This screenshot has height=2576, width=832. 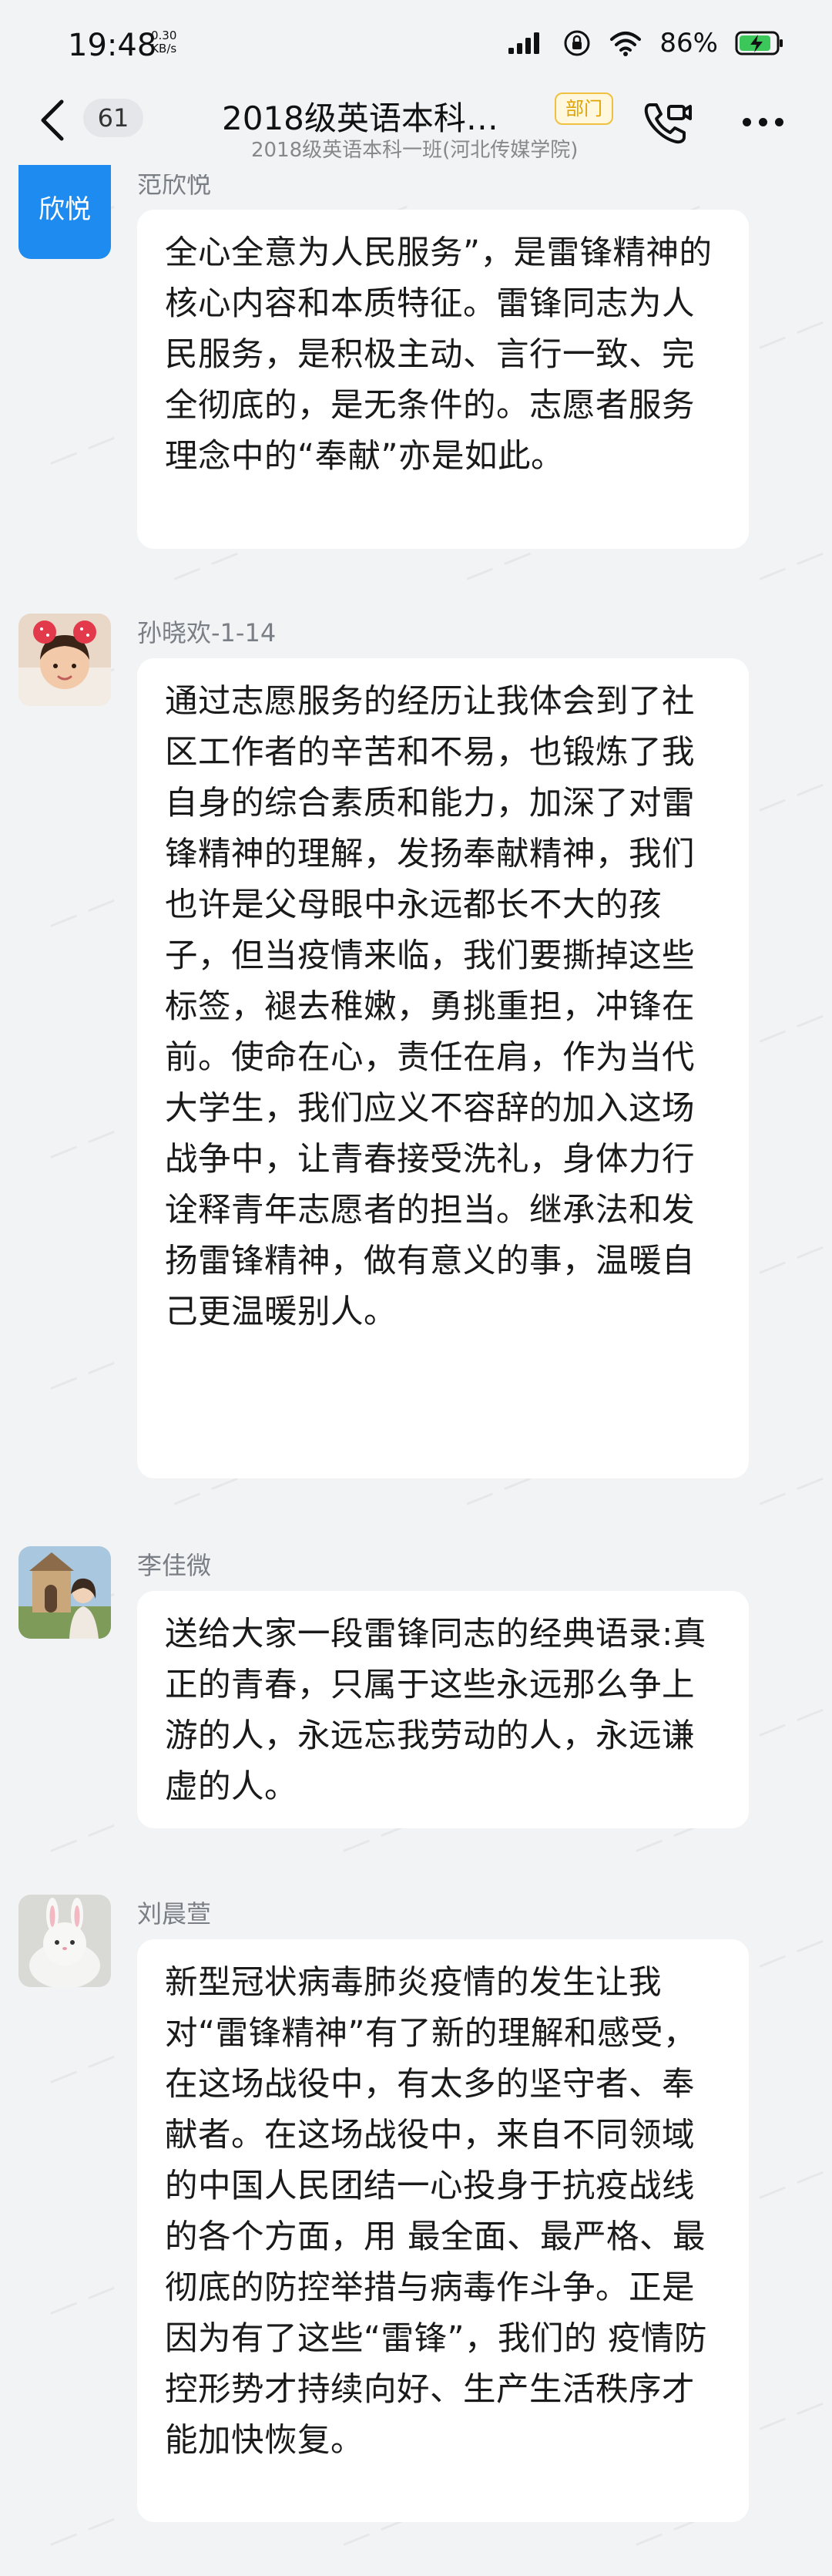 What do you see at coordinates (646, 43) in the screenshot?
I see `status-icons: 86%` at bounding box center [646, 43].